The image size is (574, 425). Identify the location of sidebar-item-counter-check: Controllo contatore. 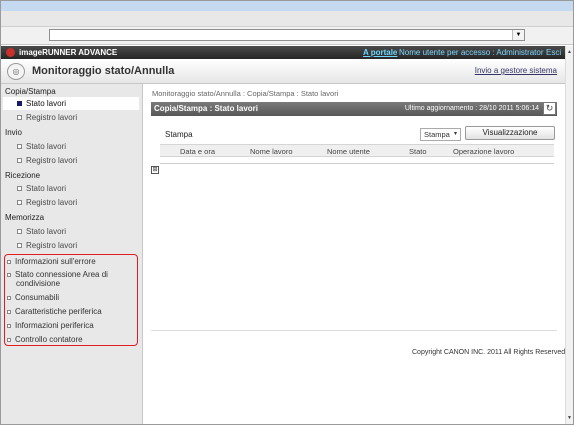
(45, 339).